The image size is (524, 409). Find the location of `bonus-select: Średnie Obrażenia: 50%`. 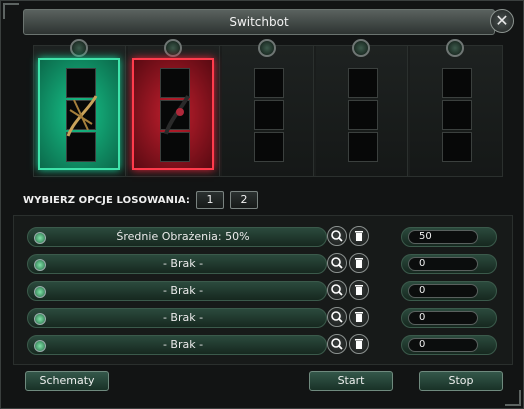

bonus-select: Średnie Obrażenia: 50% is located at coordinates (177, 237).